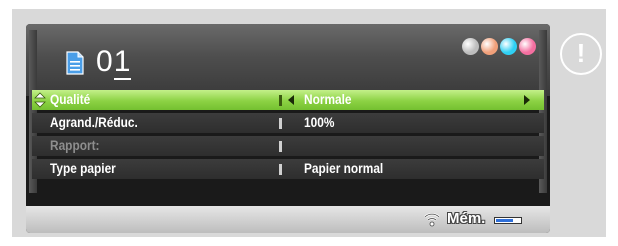 The image size is (618, 246). Describe the element at coordinates (122, 62) in the screenshot. I see `copy-count-cursor-digit: 1` at that location.